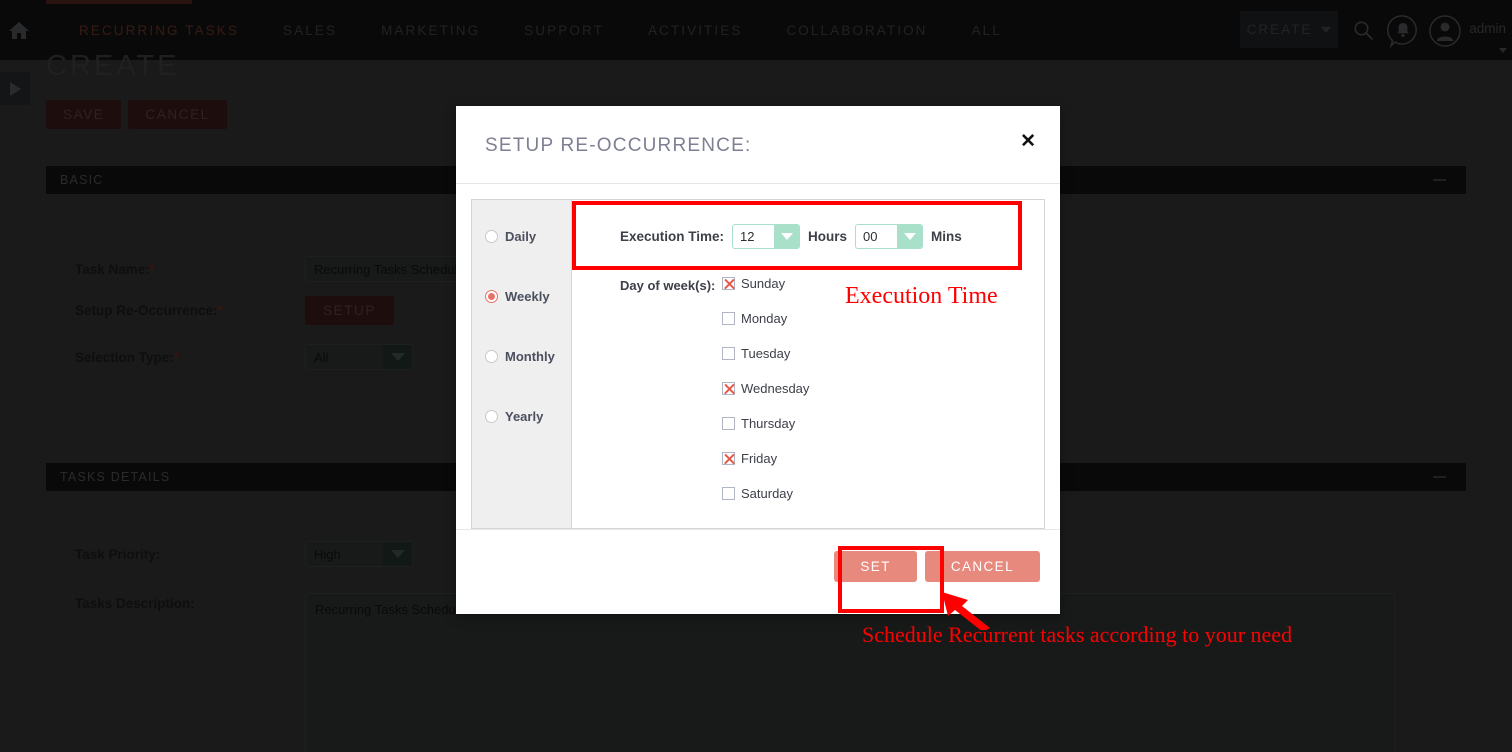 This screenshot has height=752, width=1512. I want to click on day-label: Saturday, so click(767, 493).